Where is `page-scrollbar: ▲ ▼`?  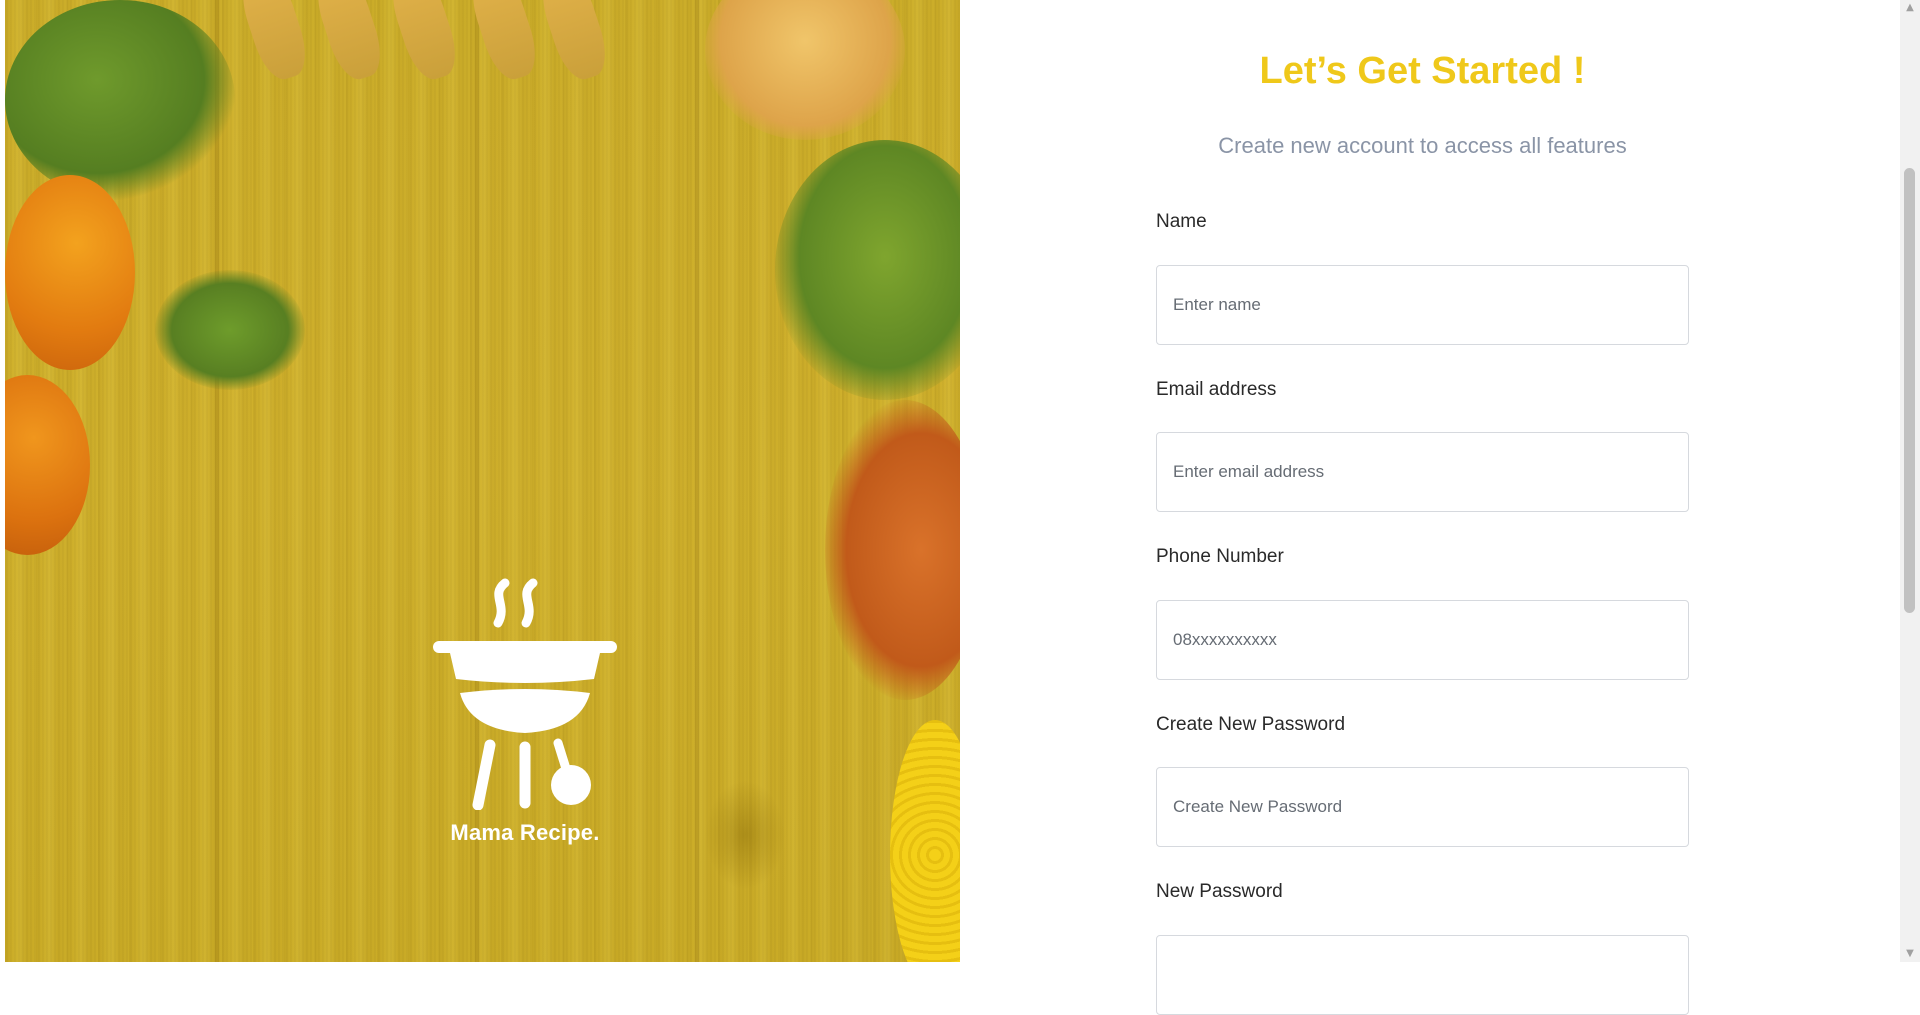
page-scrollbar: ▲ ▼ is located at coordinates (1910, 481).